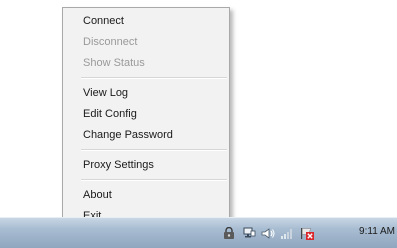 The width and height of the screenshot is (397, 248). Describe the element at coordinates (114, 63) in the screenshot. I see `menu-item-show-status: Show Status` at that location.